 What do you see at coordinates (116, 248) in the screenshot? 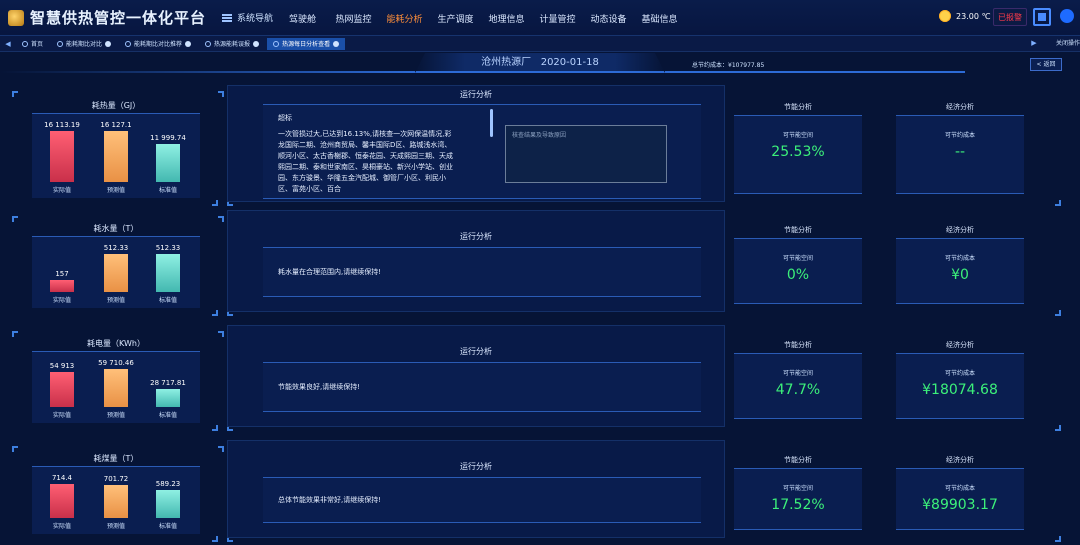
I see `bar-value-label: 512.33` at bounding box center [116, 248].